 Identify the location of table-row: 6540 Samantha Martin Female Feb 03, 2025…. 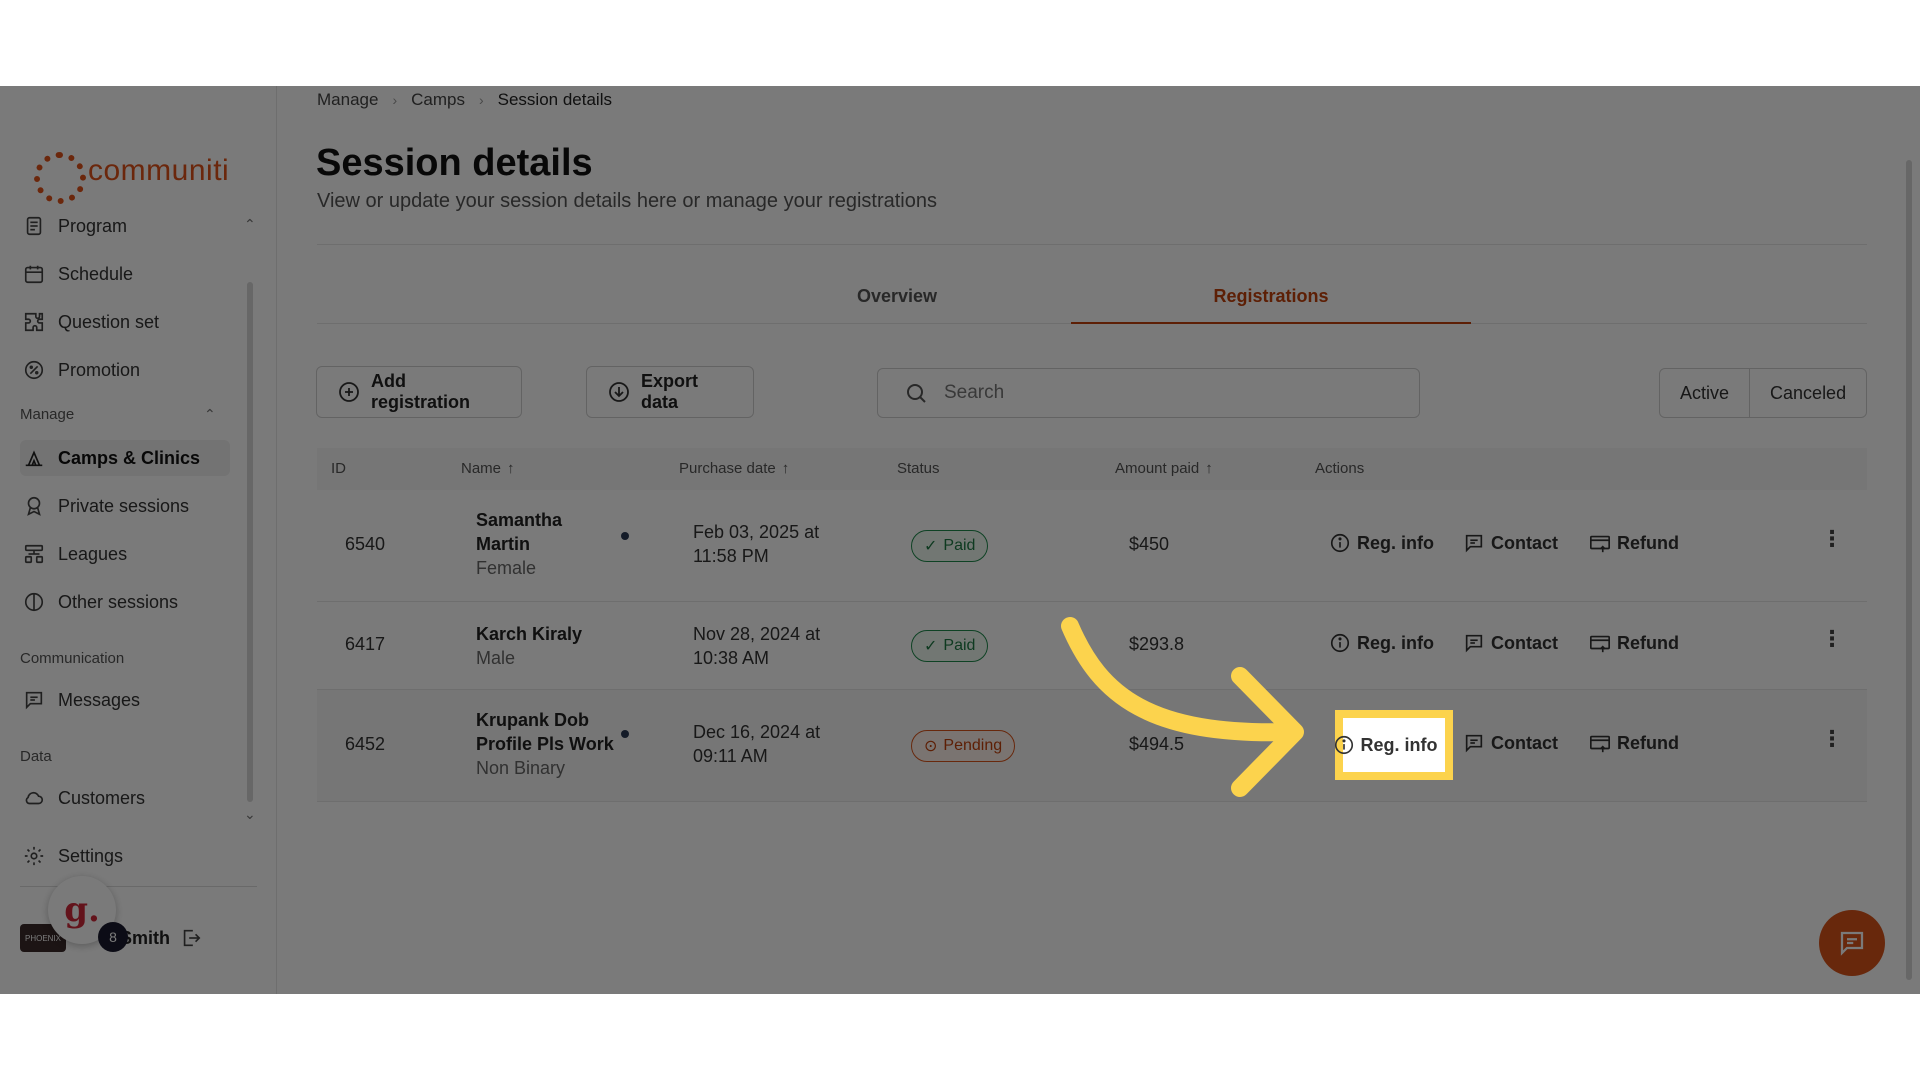
(1092, 546).